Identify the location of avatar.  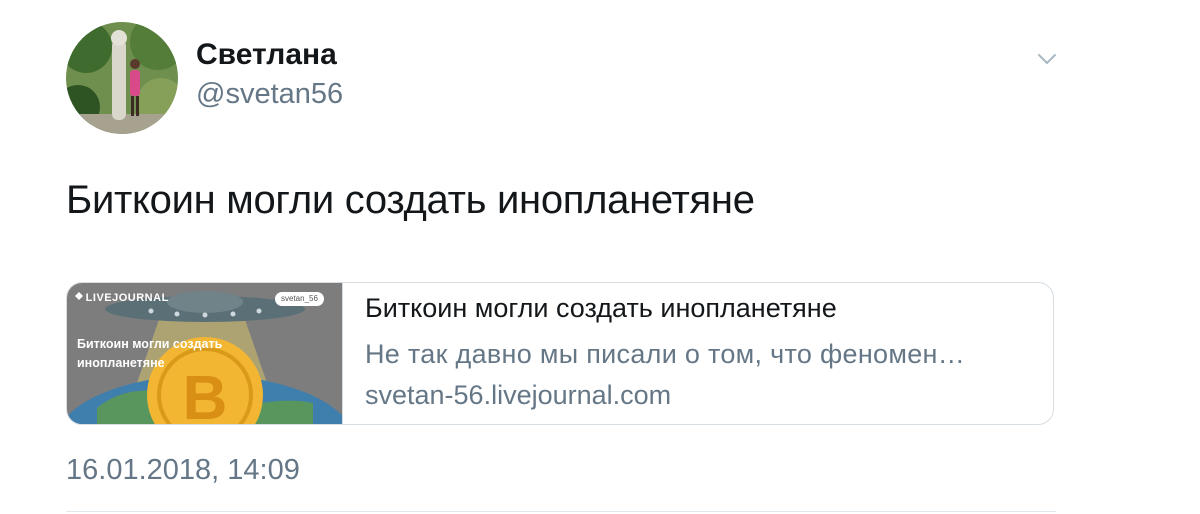
(122, 78).